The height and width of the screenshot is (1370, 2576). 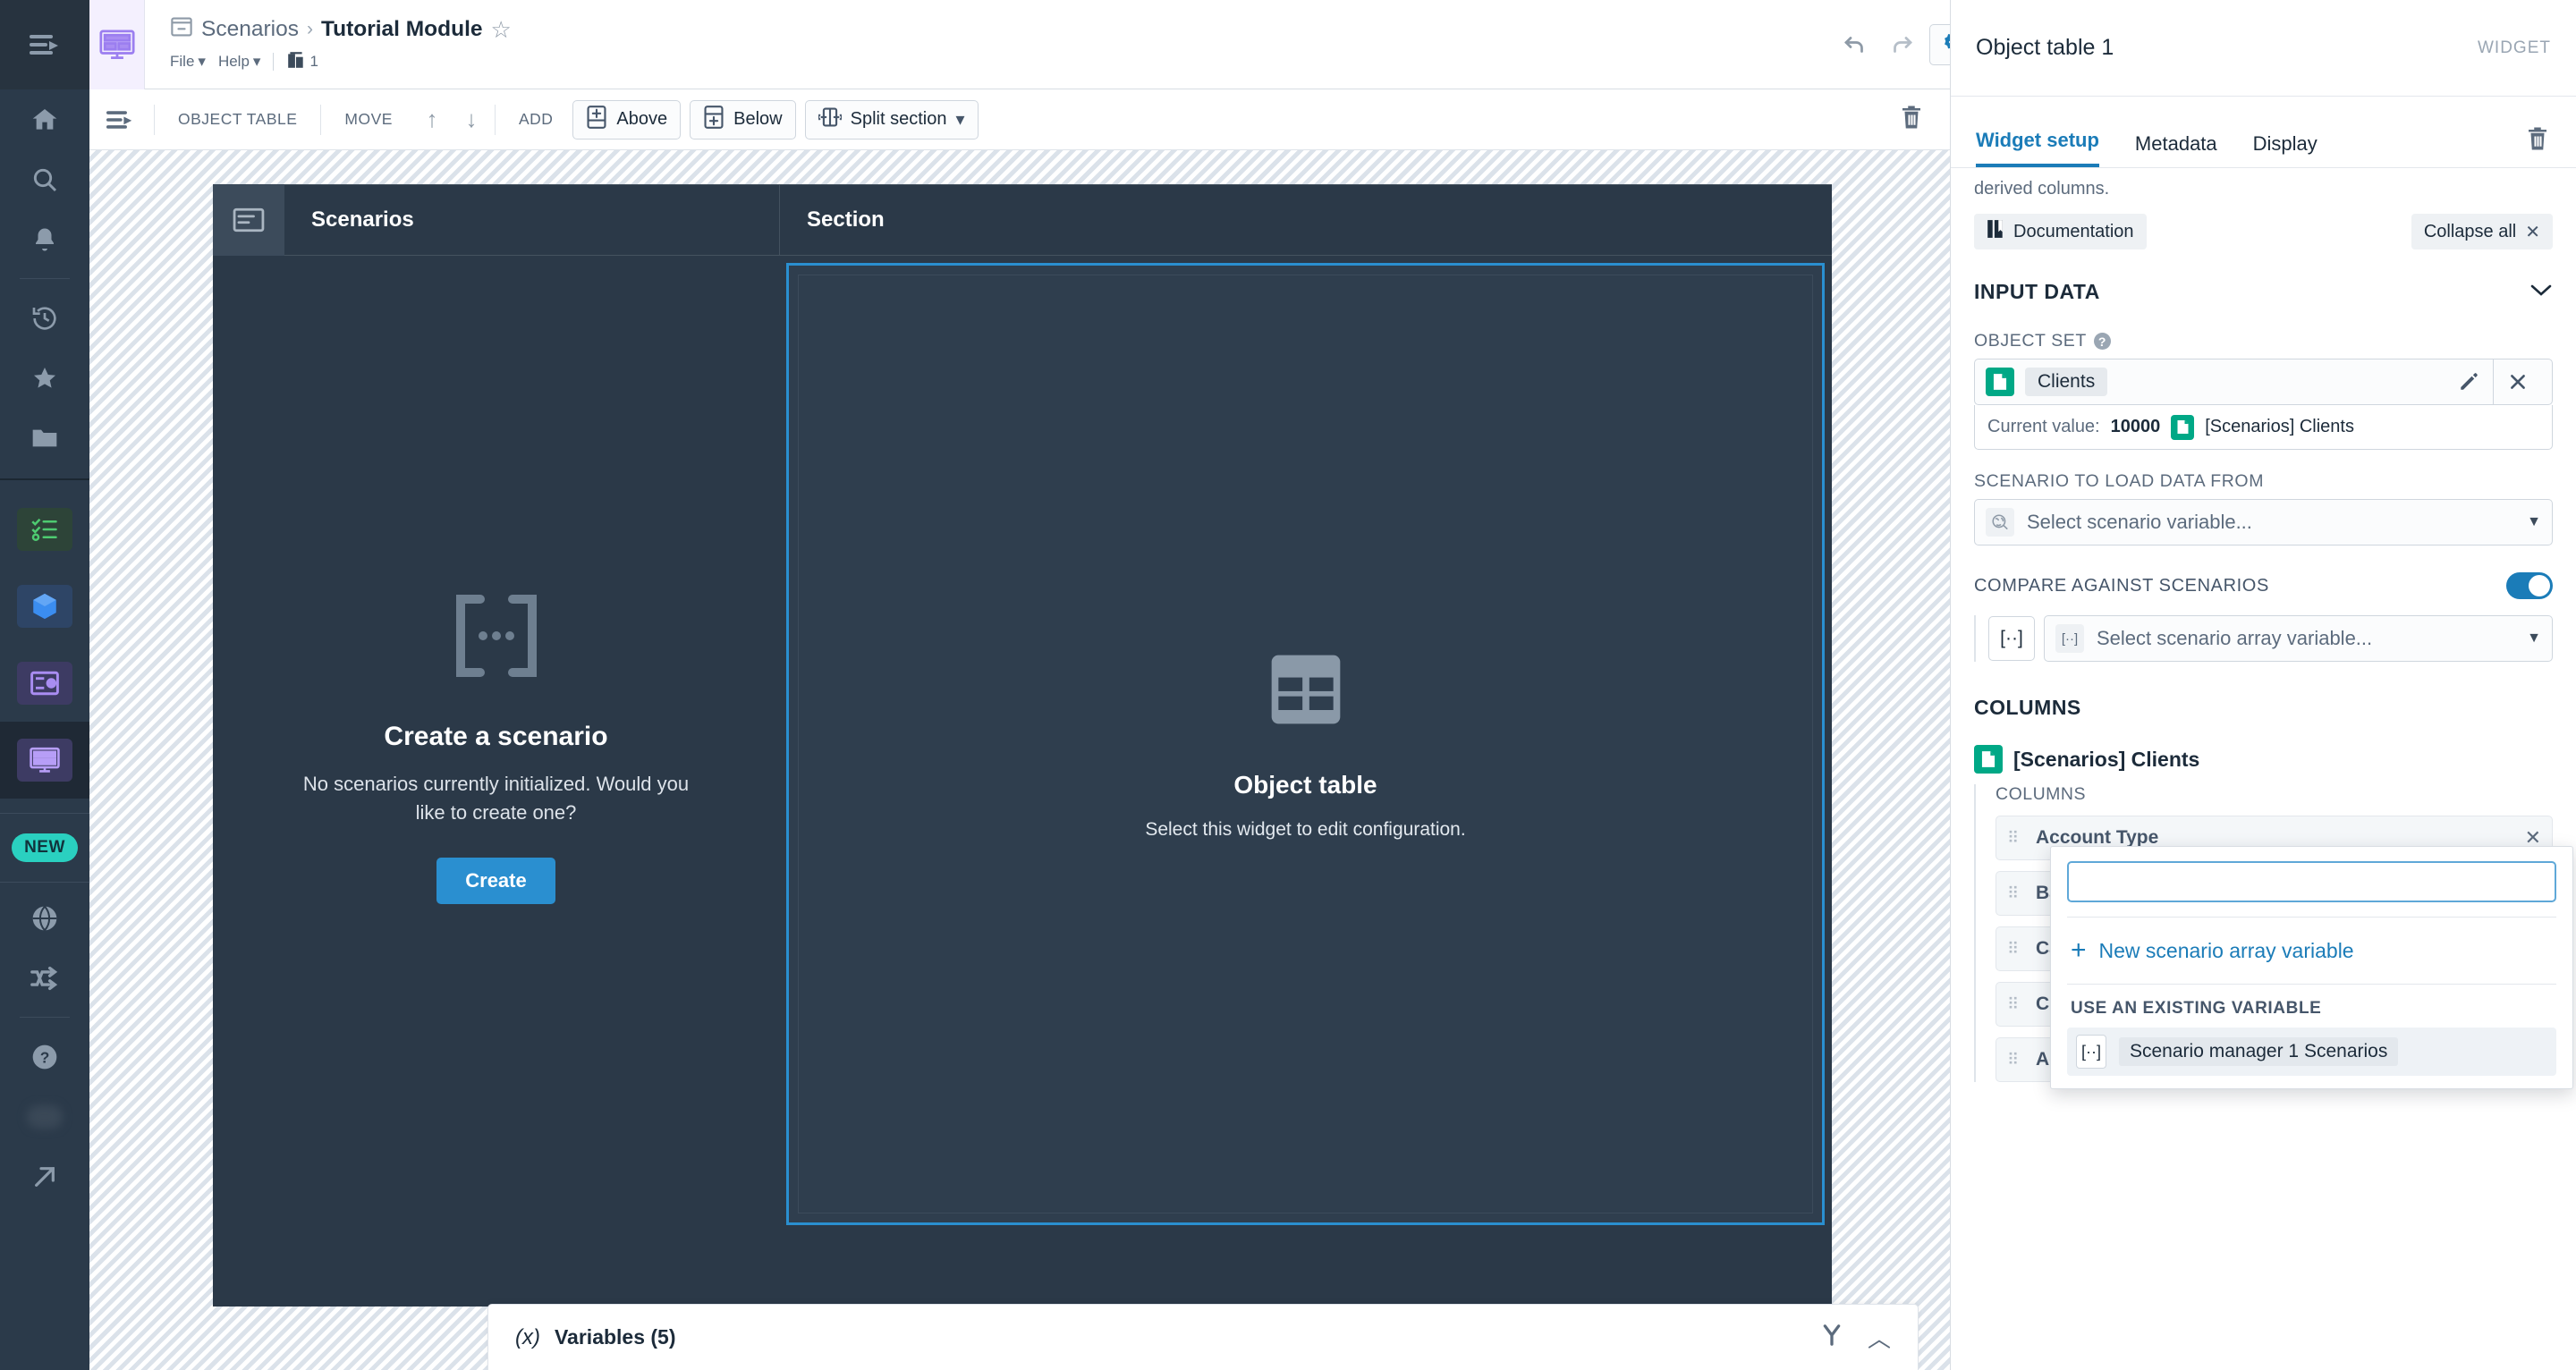 I want to click on external-link-icon, so click(x=44, y=1176).